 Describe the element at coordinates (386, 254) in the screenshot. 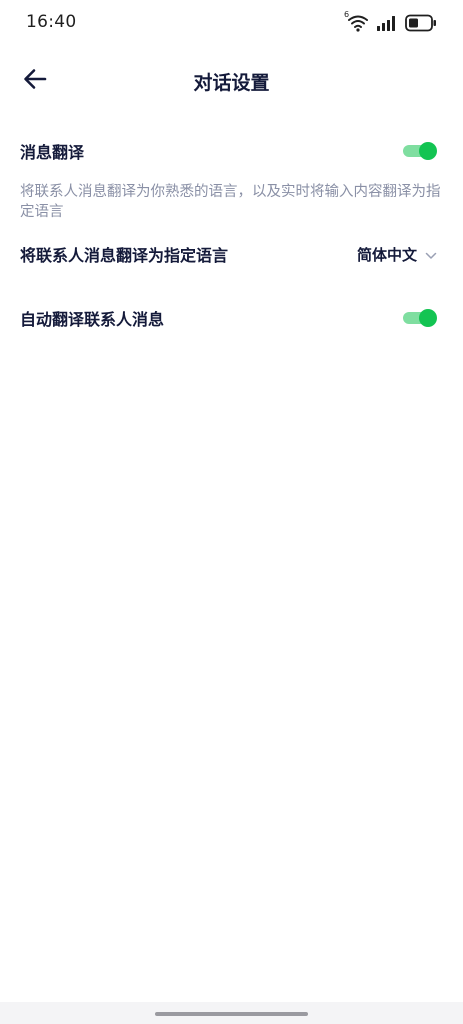

I see `target-language-value: 简体中文` at that location.